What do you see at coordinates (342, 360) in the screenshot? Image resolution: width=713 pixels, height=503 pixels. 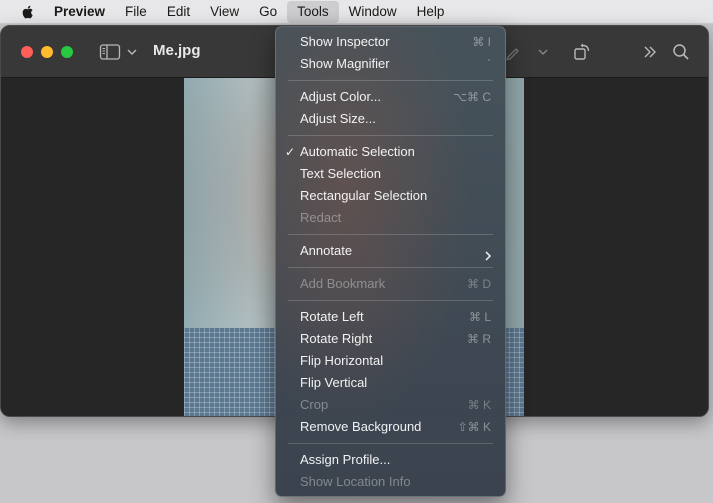 I see `menu-item-label: Flip Horizontal` at bounding box center [342, 360].